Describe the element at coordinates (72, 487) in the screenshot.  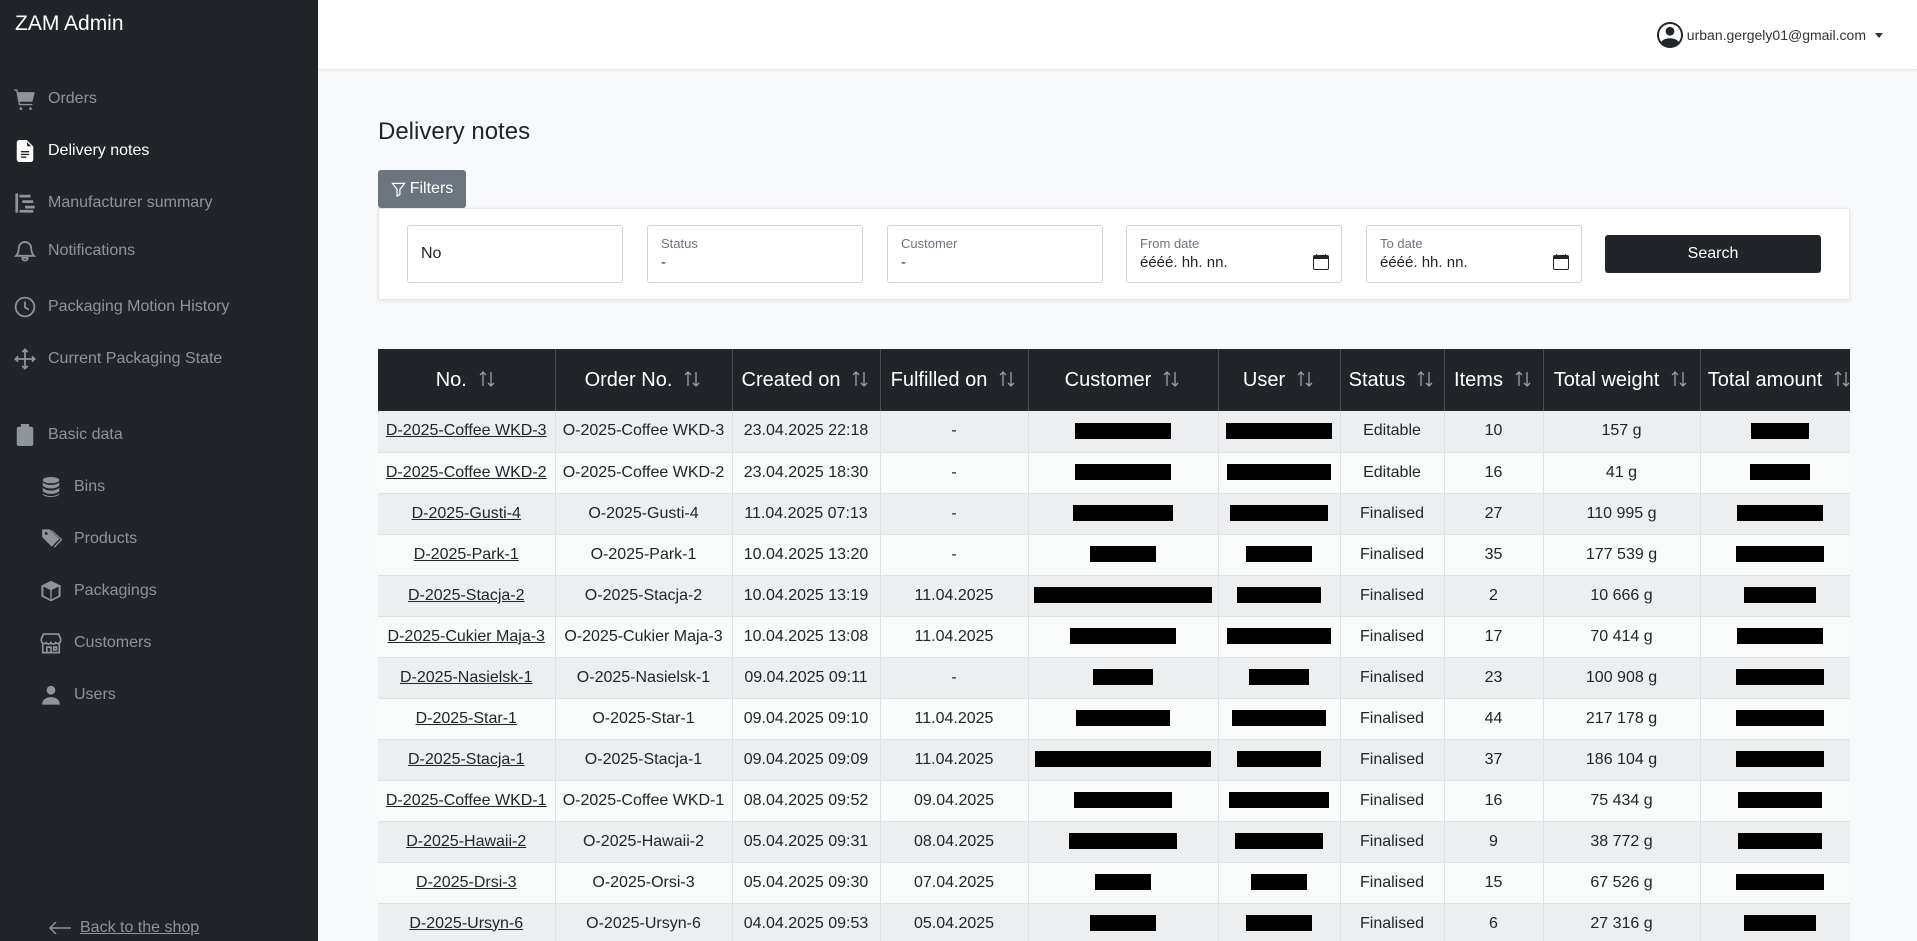
I see `sidebar-item-bins: Bins` at that location.